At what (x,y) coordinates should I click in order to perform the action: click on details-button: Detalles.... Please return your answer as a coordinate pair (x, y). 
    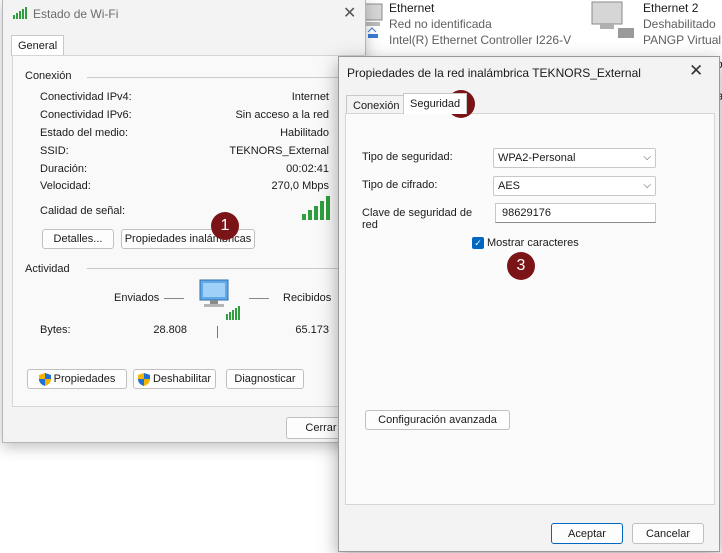
    Looking at the image, I should click on (78, 239).